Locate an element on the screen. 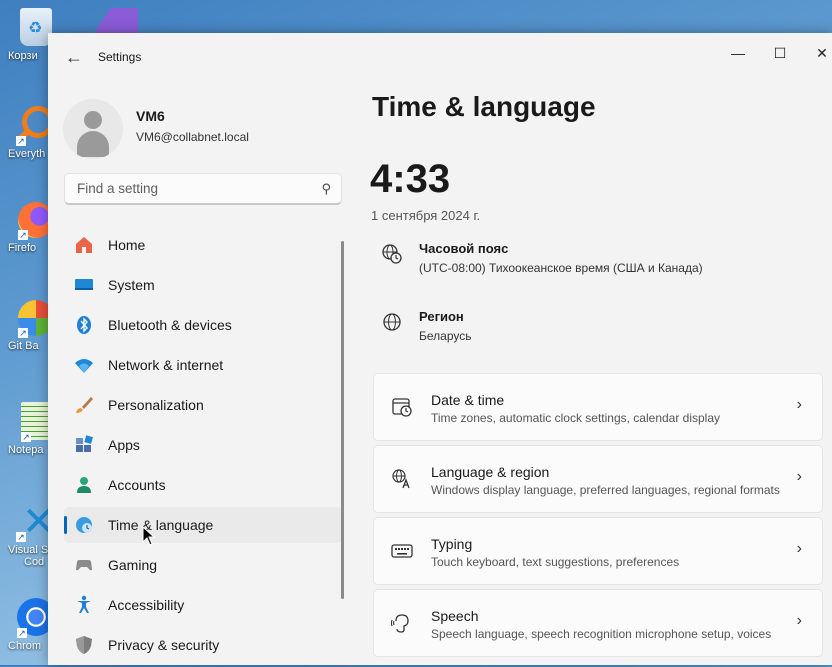 The image size is (832, 667). sidebar-item-apps: Apps is located at coordinates (203, 445).